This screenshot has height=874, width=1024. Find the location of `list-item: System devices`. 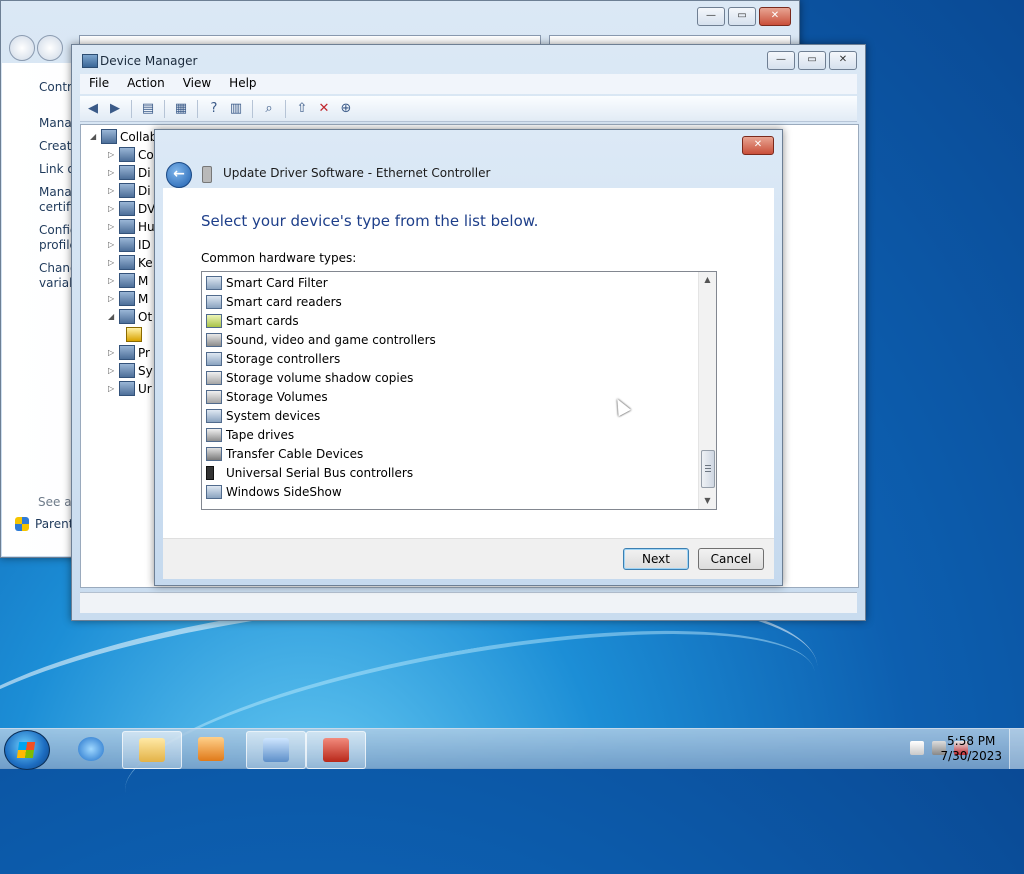

list-item: System devices is located at coordinates (263, 415).